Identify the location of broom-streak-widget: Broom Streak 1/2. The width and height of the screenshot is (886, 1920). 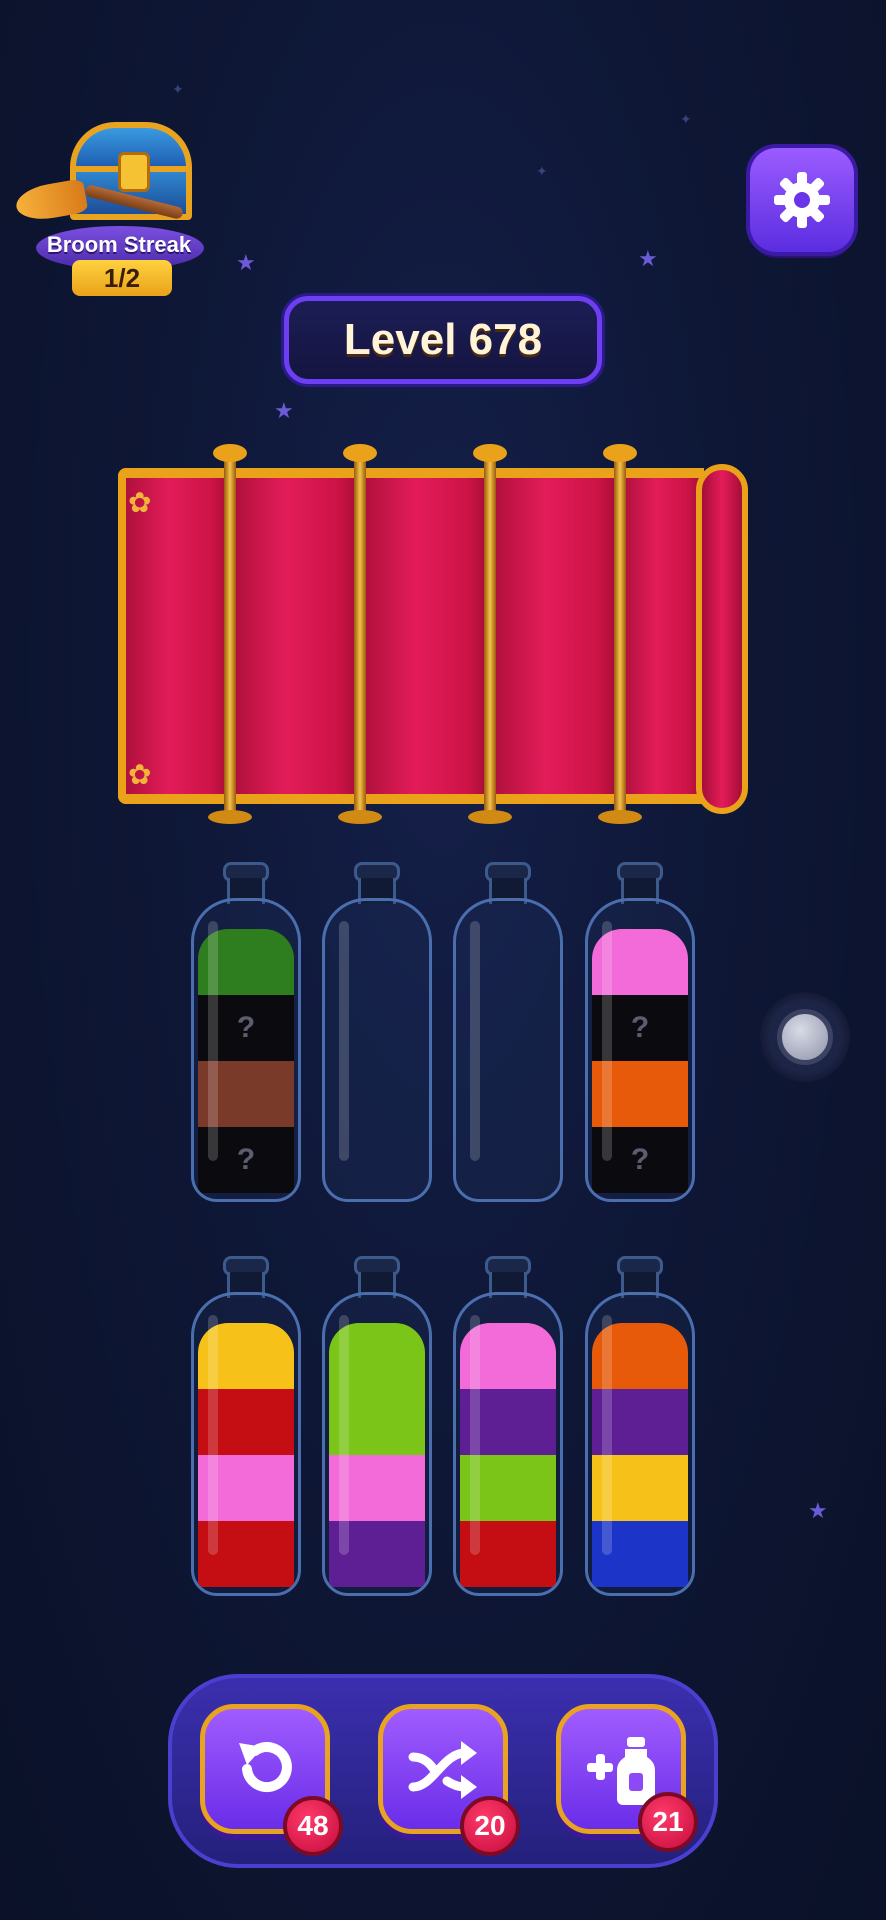
(111, 210).